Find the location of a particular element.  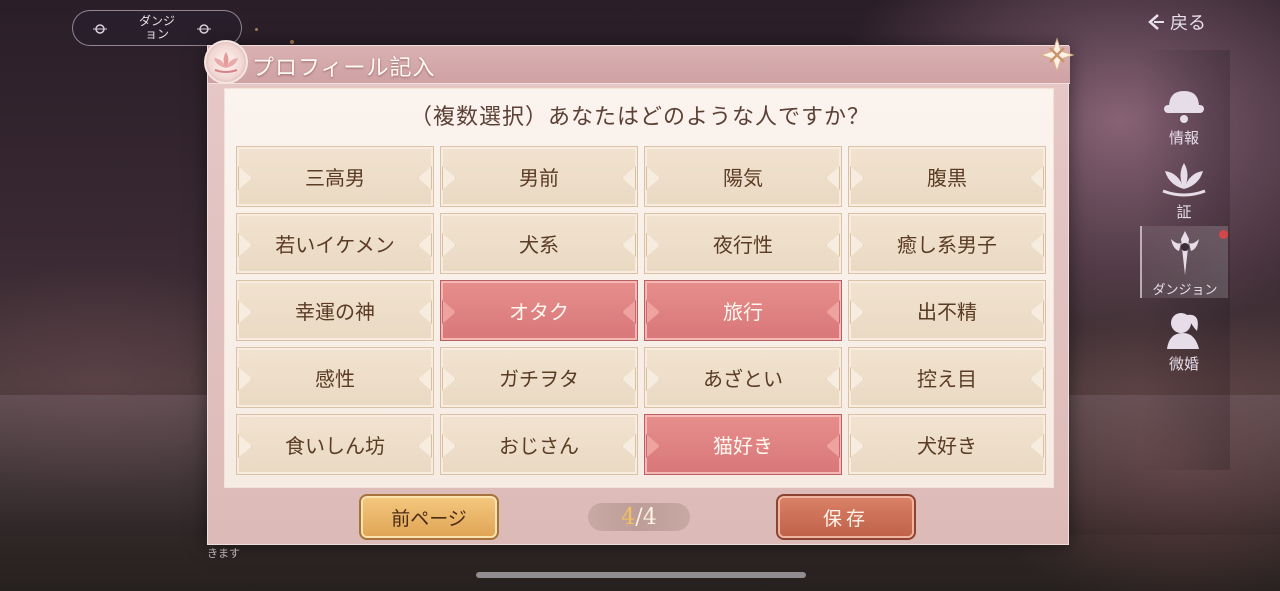

option-label: 幸運の神 is located at coordinates (335, 312).